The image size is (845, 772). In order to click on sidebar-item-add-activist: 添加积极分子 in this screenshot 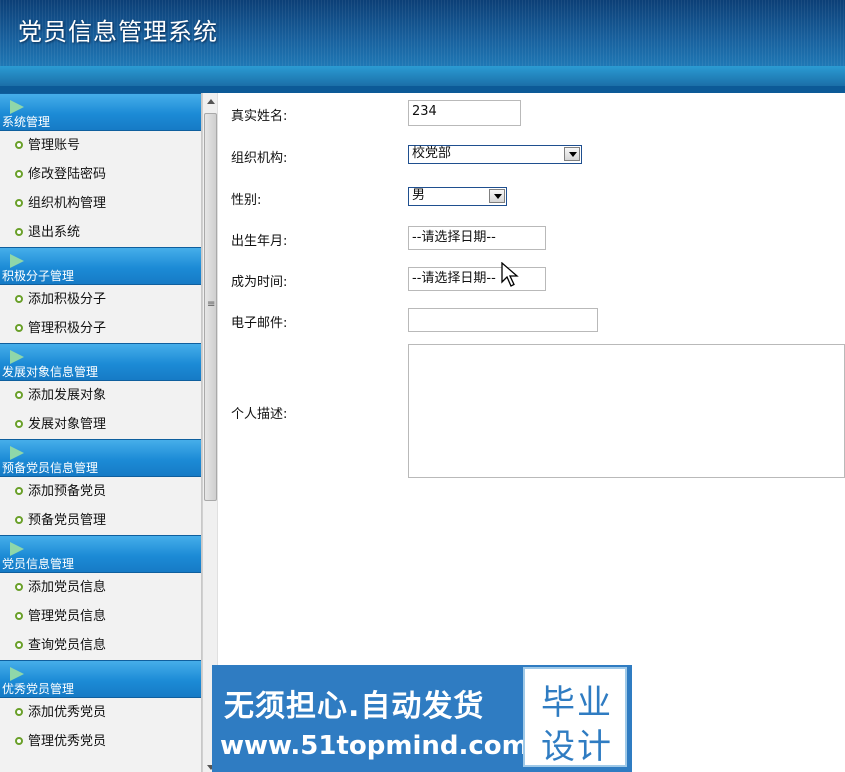, I will do `click(100, 299)`.